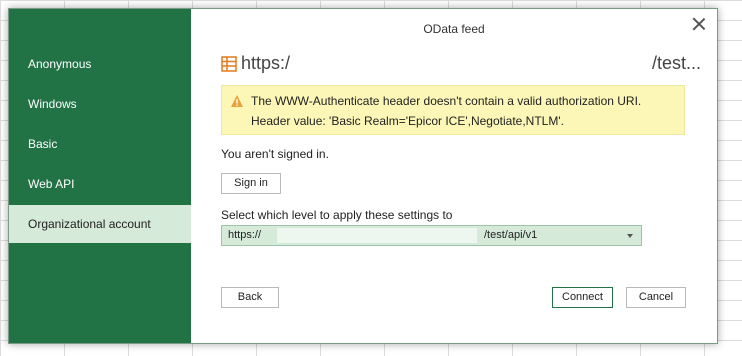  Describe the element at coordinates (266, 63) in the screenshot. I see `feed-url-prefix: https:/` at that location.